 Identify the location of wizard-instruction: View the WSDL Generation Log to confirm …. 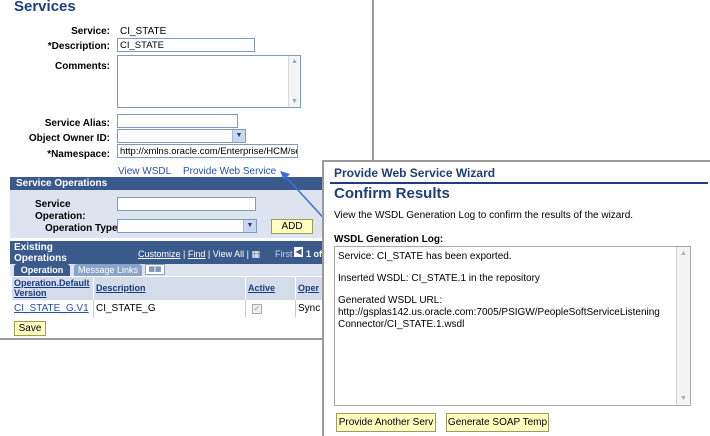
(484, 215).